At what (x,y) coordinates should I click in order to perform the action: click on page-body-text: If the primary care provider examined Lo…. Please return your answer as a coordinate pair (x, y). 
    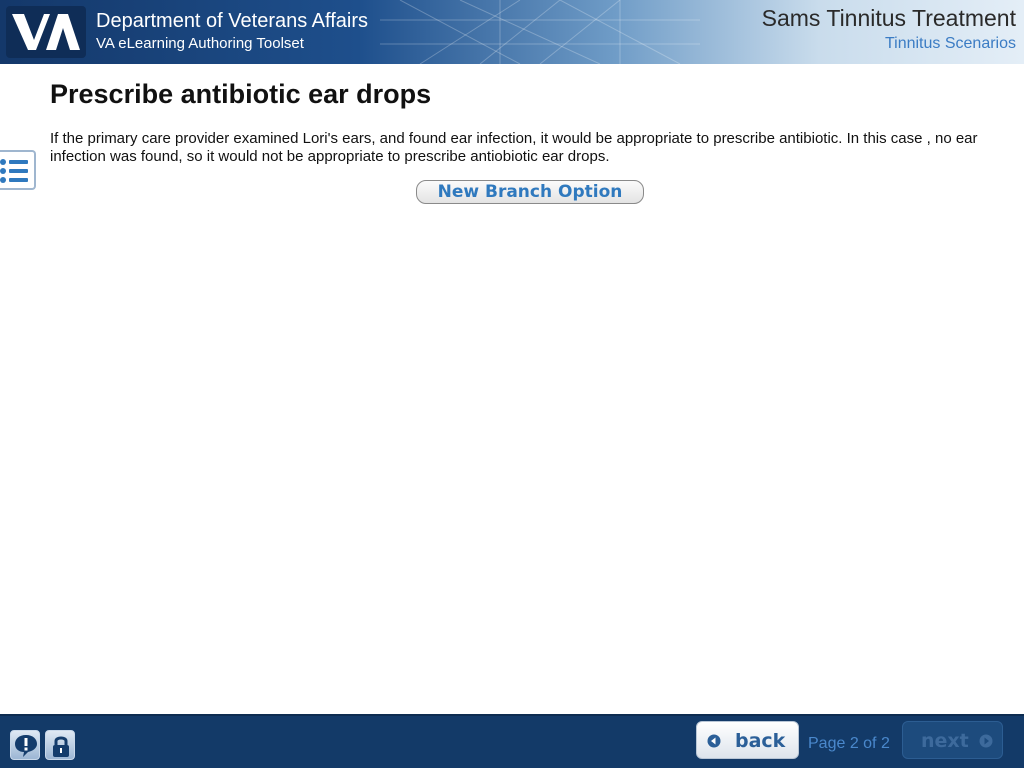
    Looking at the image, I should click on (514, 147).